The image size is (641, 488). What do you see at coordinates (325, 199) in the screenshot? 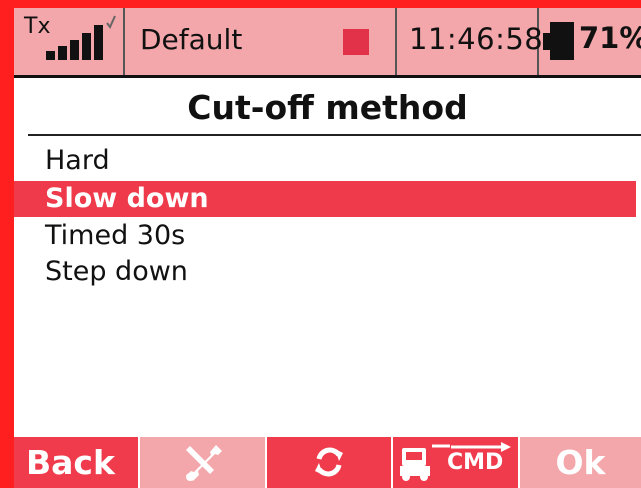
I see `option-slow-down: Slow down` at bounding box center [325, 199].